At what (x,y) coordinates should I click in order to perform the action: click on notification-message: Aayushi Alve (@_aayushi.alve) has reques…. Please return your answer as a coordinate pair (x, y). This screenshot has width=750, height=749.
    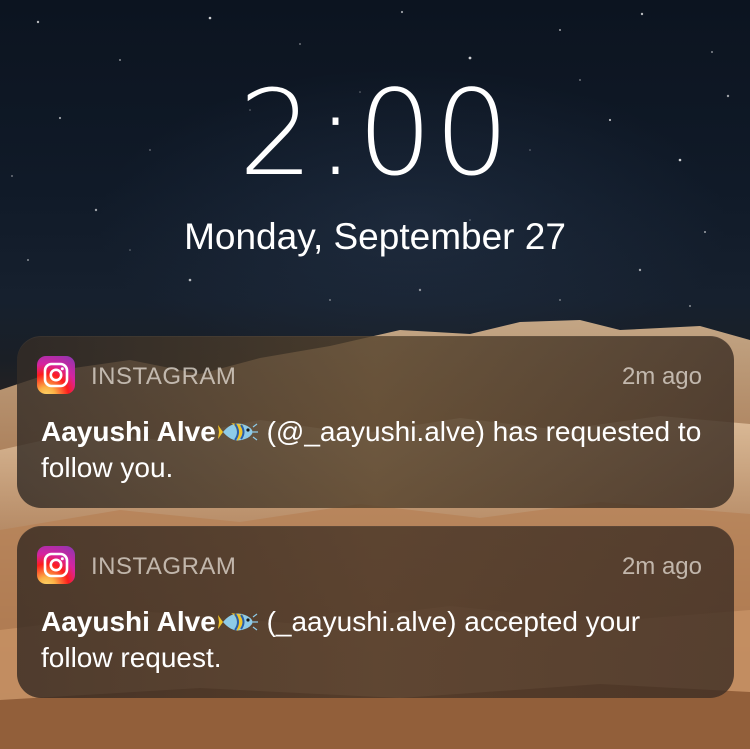
    Looking at the image, I should click on (377, 450).